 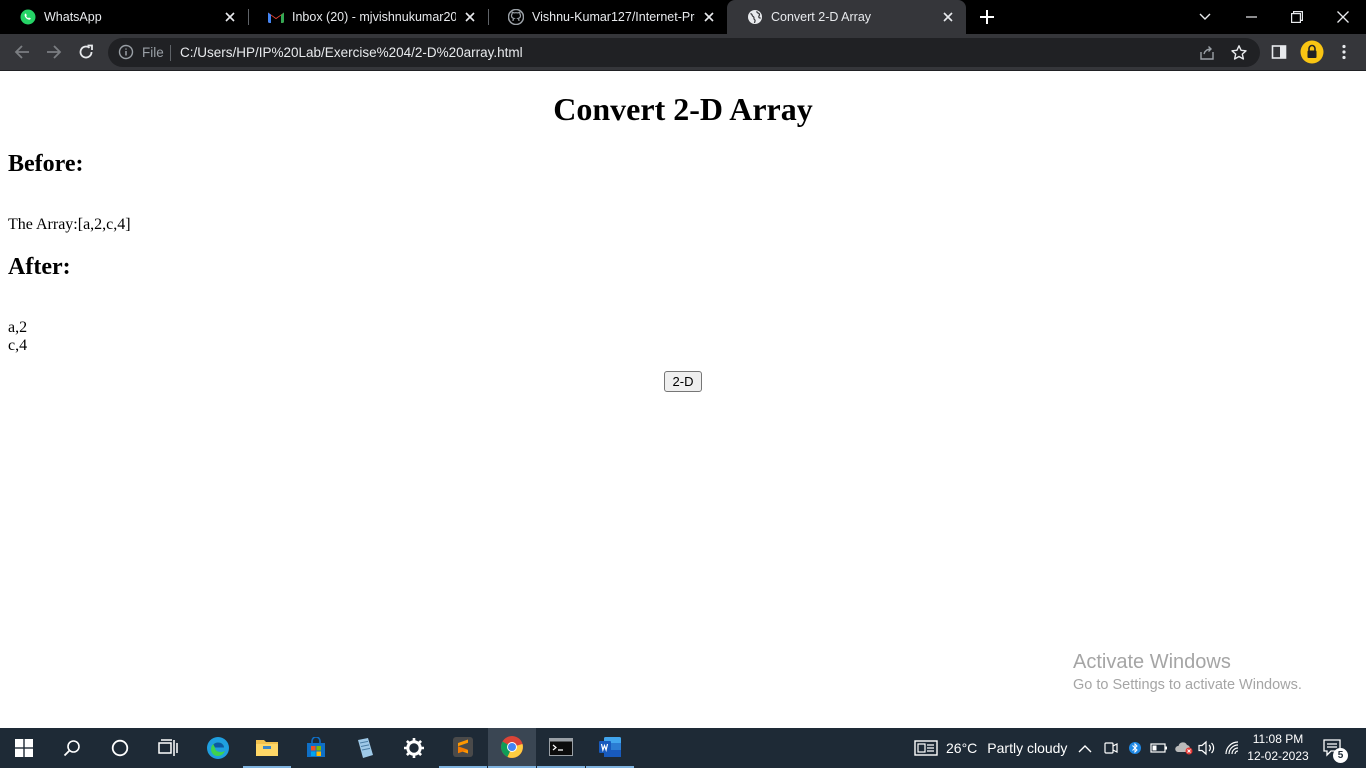 I want to click on edge-button, so click(x=218, y=748).